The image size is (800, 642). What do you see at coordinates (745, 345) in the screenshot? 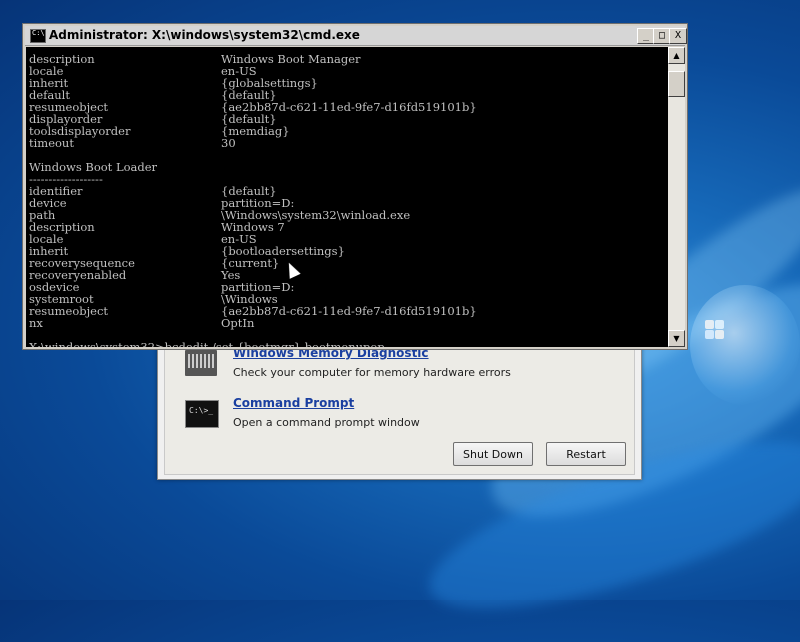
I see `windows-logo-glow` at bounding box center [745, 345].